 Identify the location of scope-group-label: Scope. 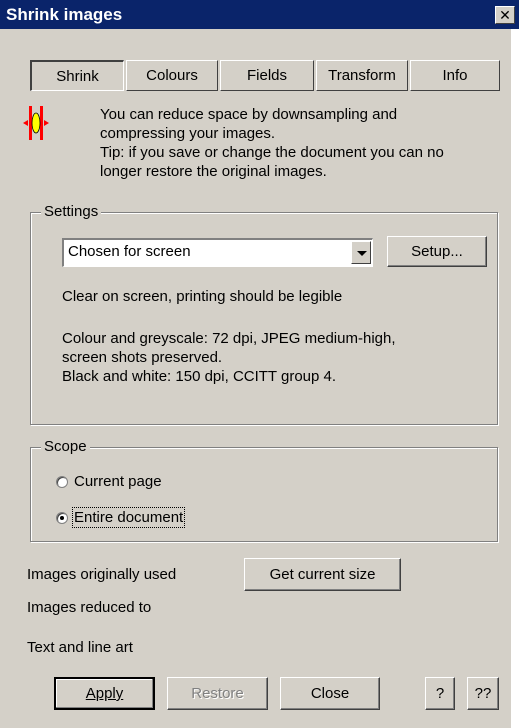
(65, 447).